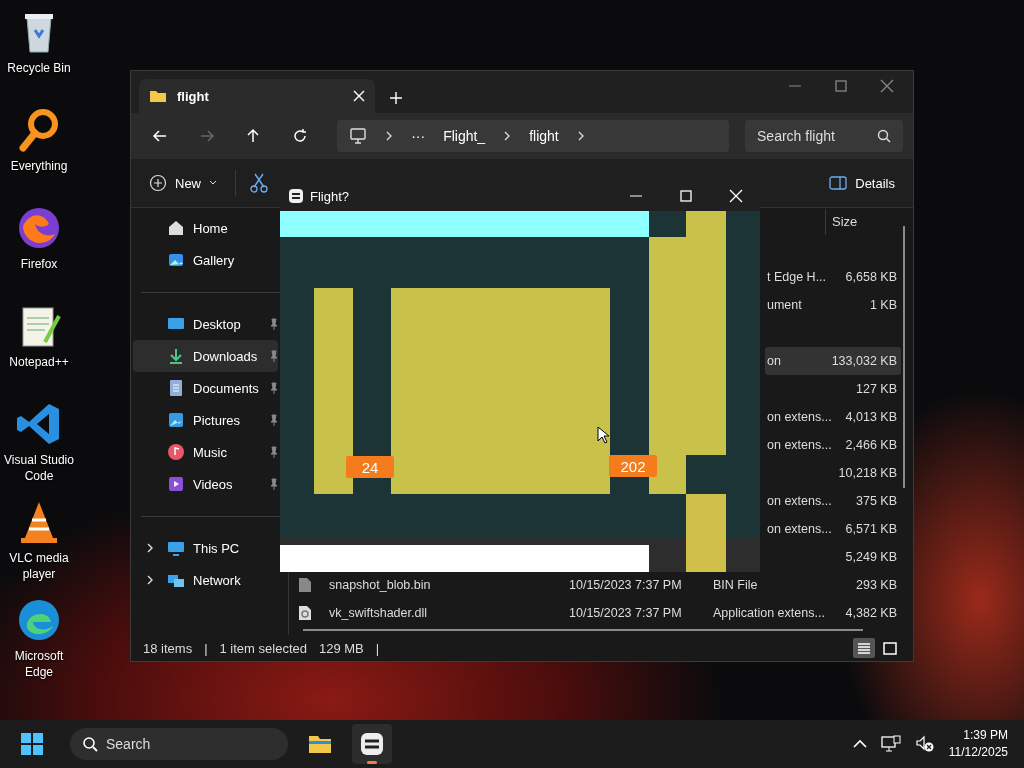  Describe the element at coordinates (39, 362) in the screenshot. I see `desktop-icon-label: Notepad++` at that location.